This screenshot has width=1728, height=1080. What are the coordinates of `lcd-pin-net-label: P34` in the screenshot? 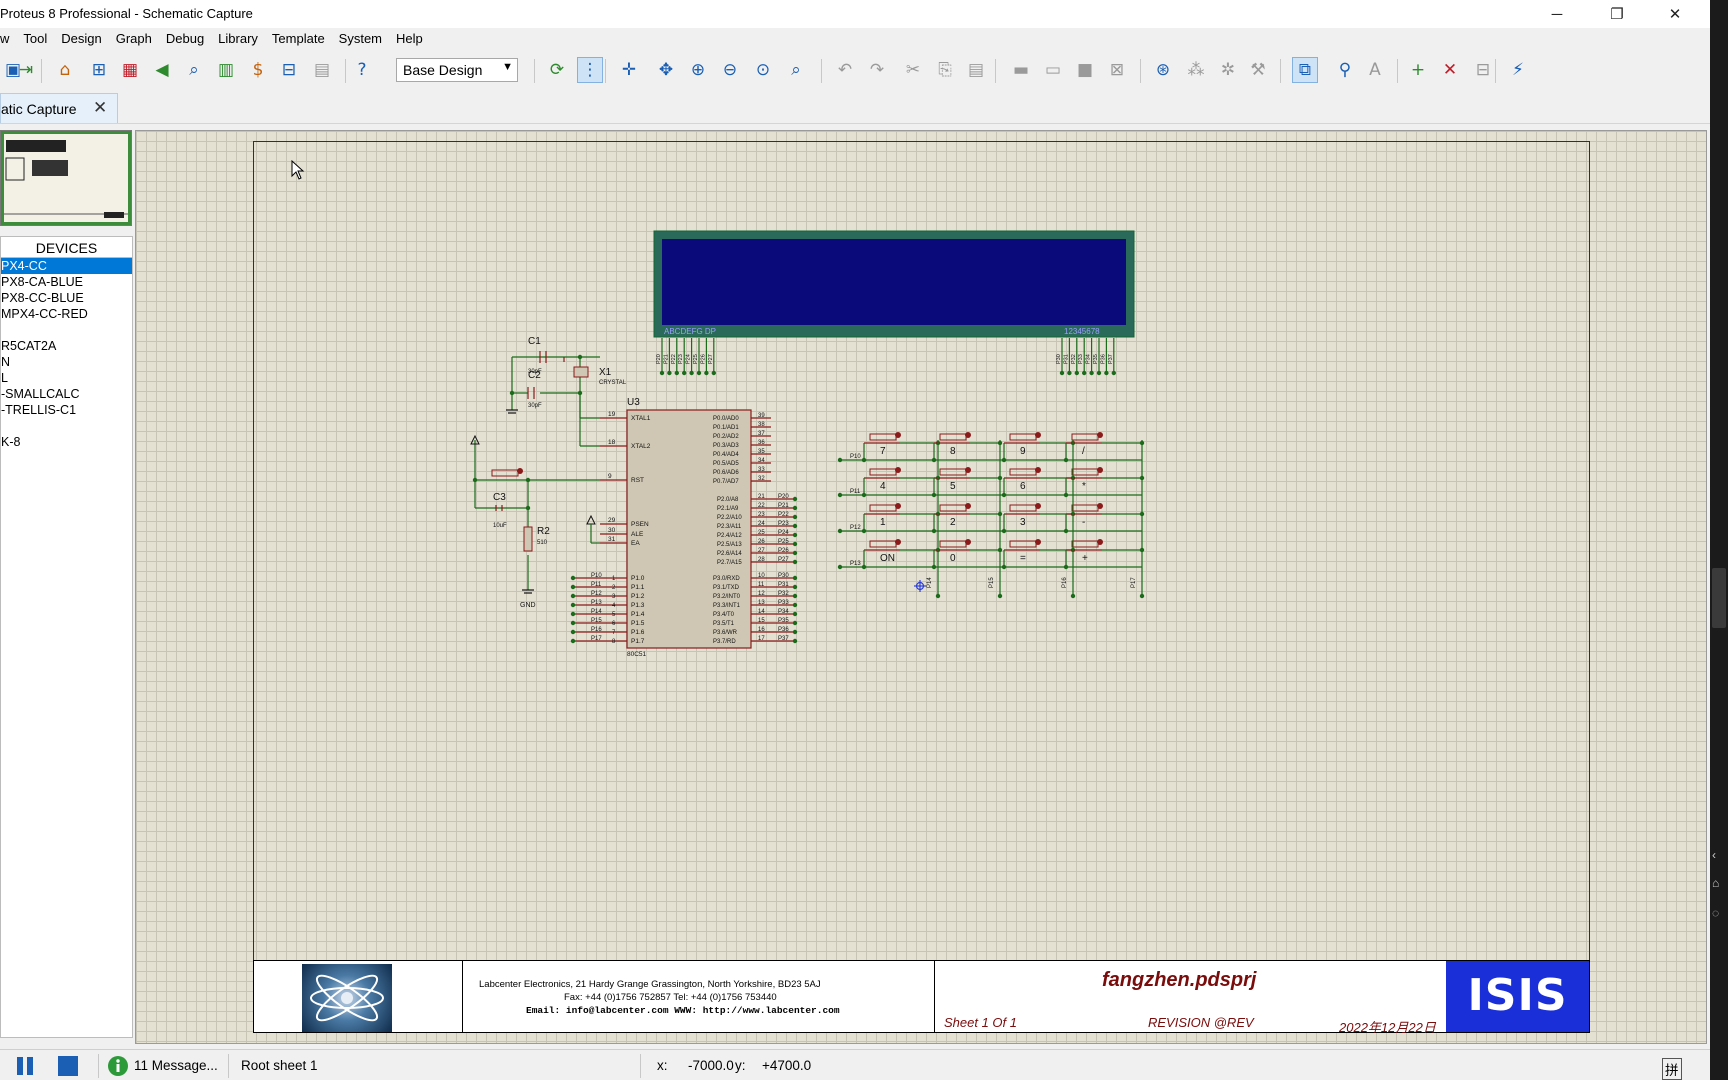 It's located at (1089, 359).